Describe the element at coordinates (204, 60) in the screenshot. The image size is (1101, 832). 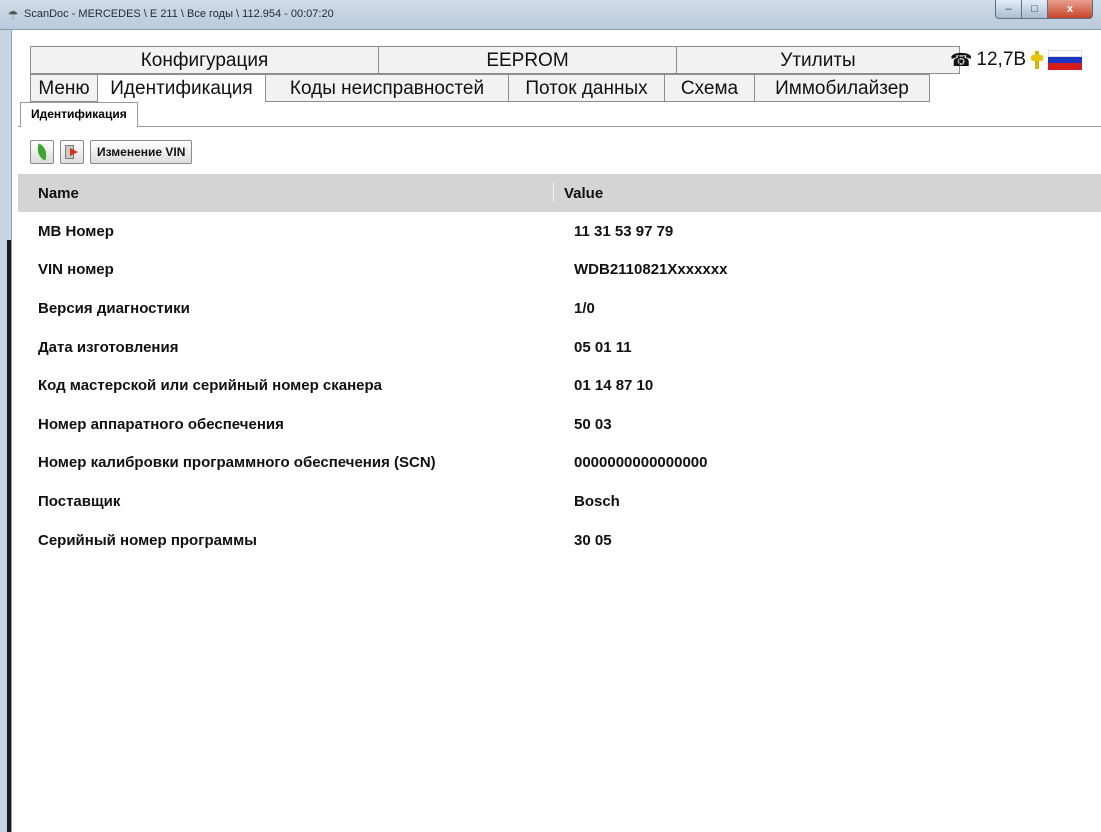
I see `tab-configuration: Конфигурация` at that location.